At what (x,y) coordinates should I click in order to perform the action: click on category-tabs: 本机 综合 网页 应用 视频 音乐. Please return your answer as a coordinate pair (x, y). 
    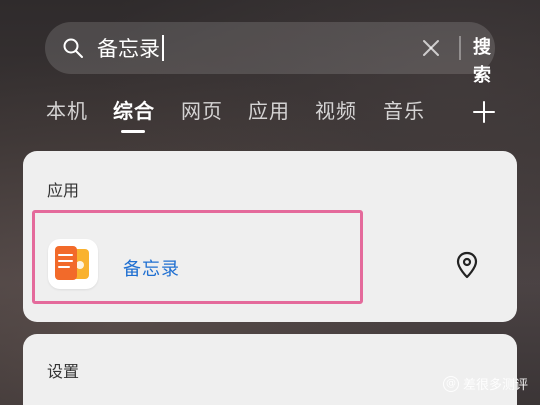
    Looking at the image, I should click on (270, 116).